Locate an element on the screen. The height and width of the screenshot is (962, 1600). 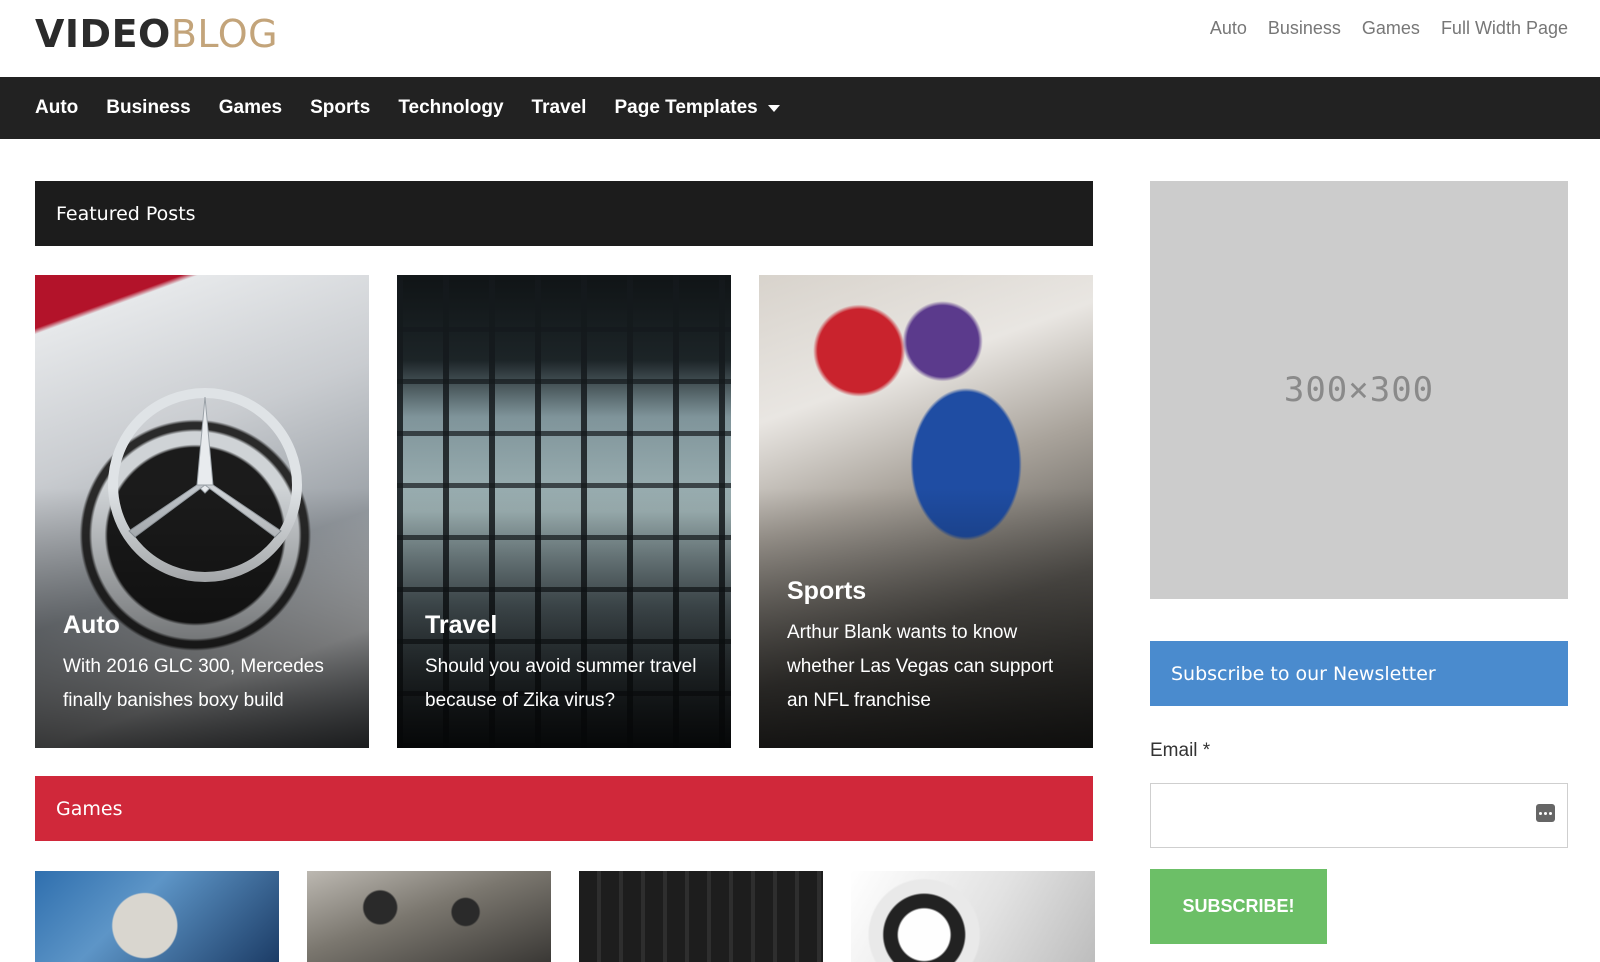
nav-item-sports: Sports is located at coordinates (340, 108).